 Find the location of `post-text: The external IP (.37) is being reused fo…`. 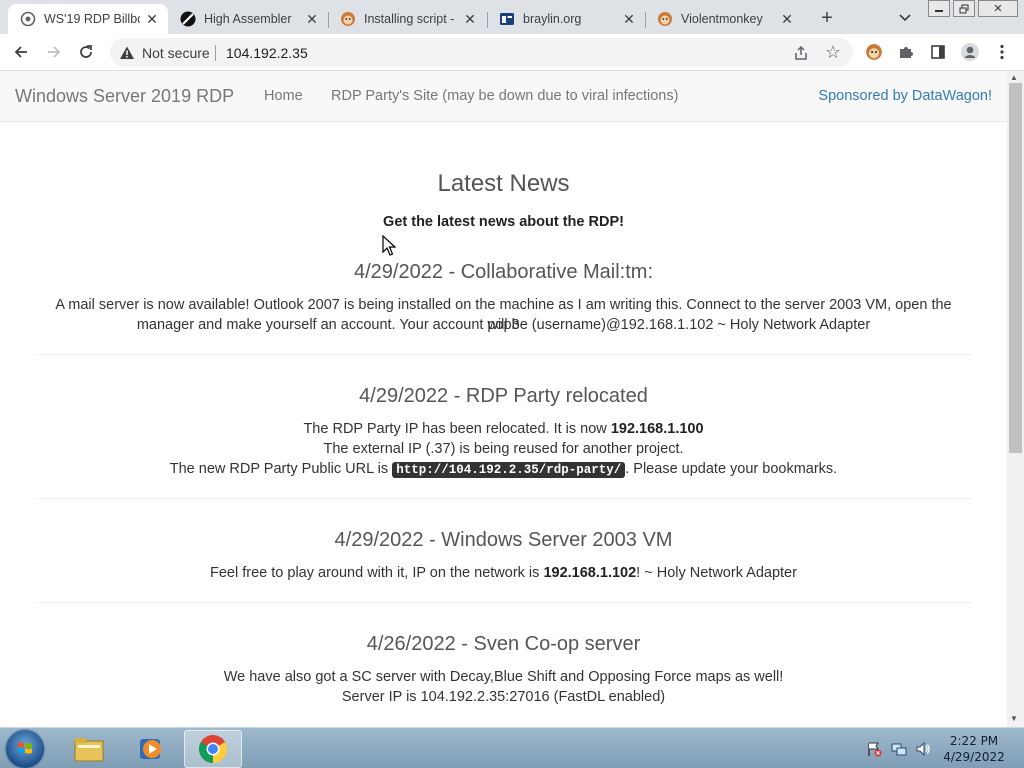

post-text: The external IP (.37) is being reused fo… is located at coordinates (503, 449).